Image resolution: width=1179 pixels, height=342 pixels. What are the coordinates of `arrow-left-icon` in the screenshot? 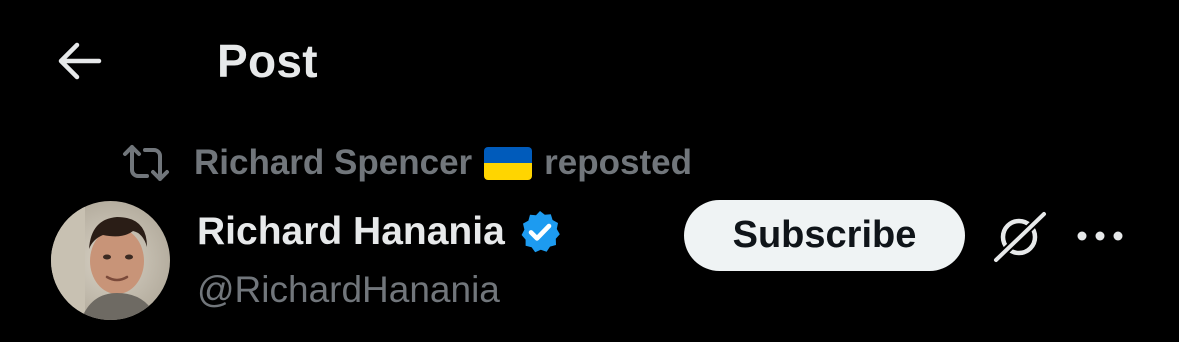 It's located at (80, 61).